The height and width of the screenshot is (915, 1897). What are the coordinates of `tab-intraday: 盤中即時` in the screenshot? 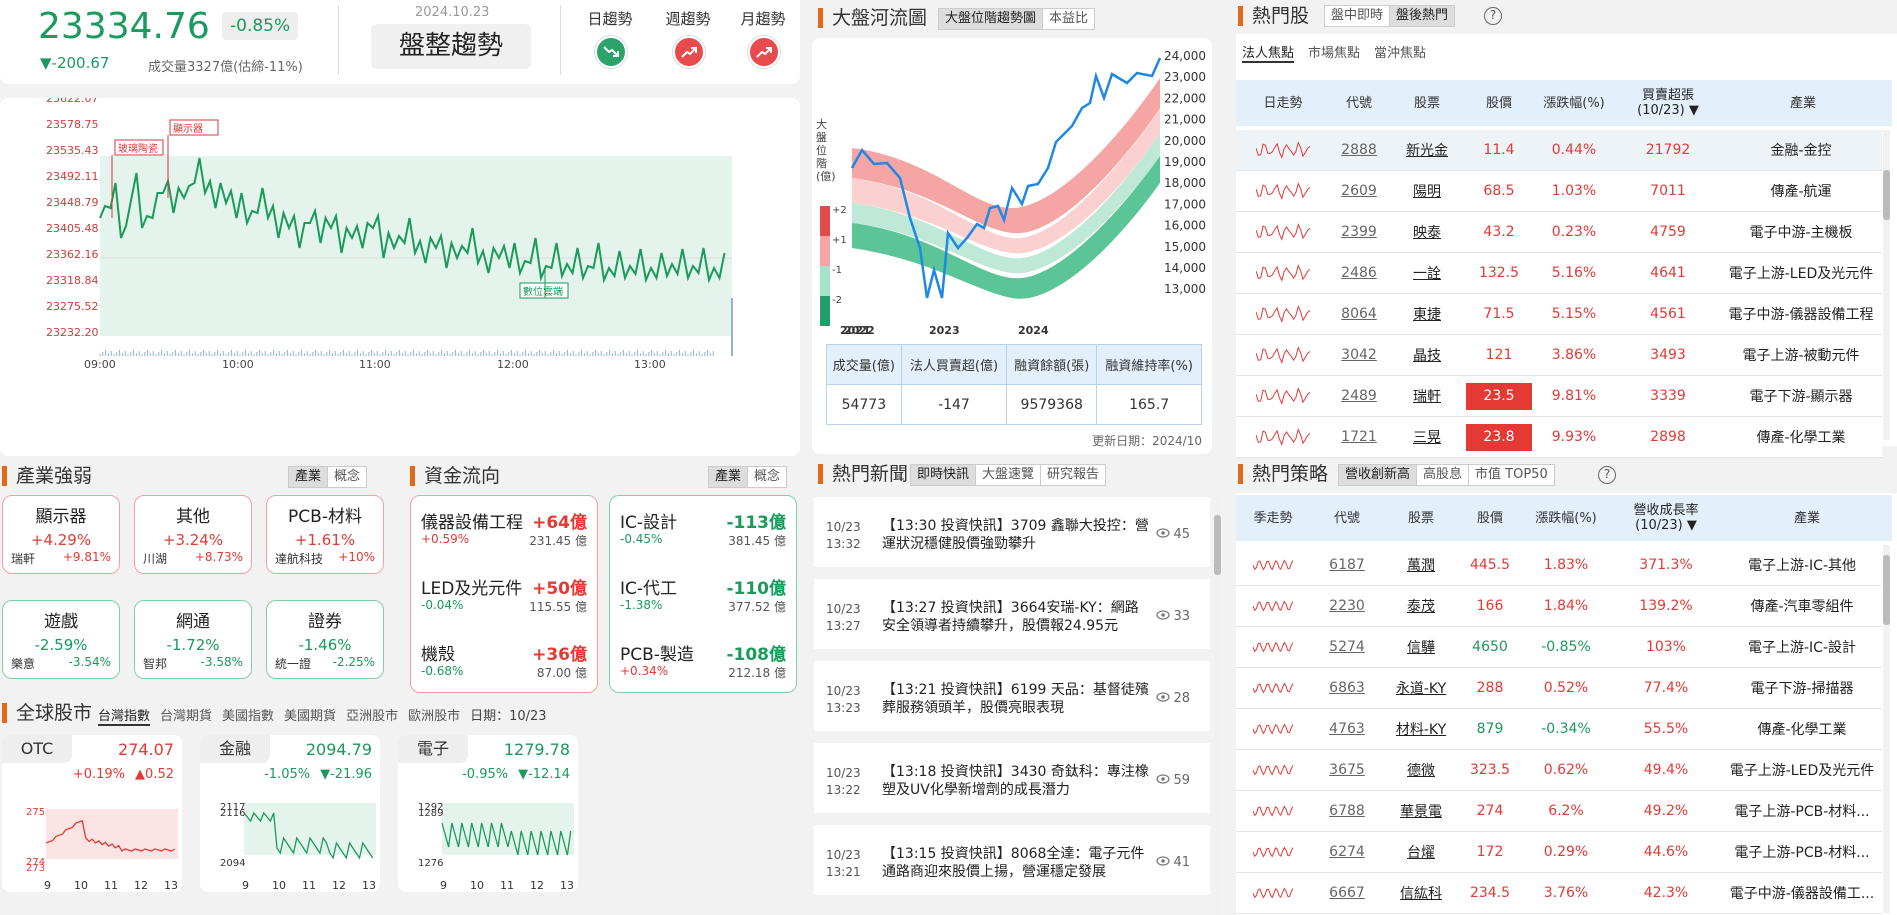 It's located at (1358, 16).